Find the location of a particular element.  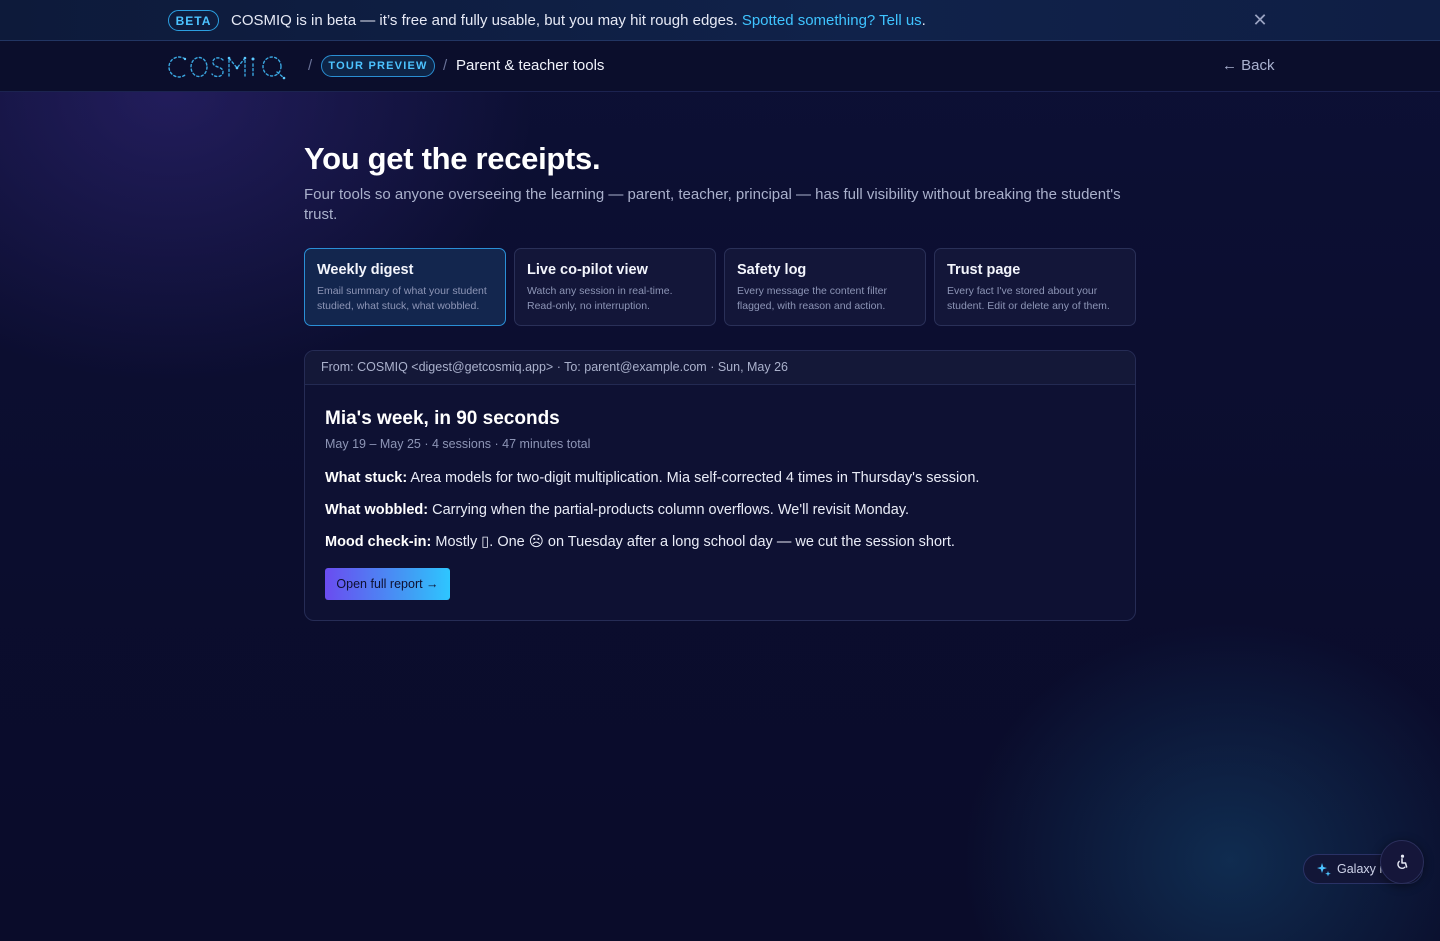

back-link: ← Back is located at coordinates (1248, 65).